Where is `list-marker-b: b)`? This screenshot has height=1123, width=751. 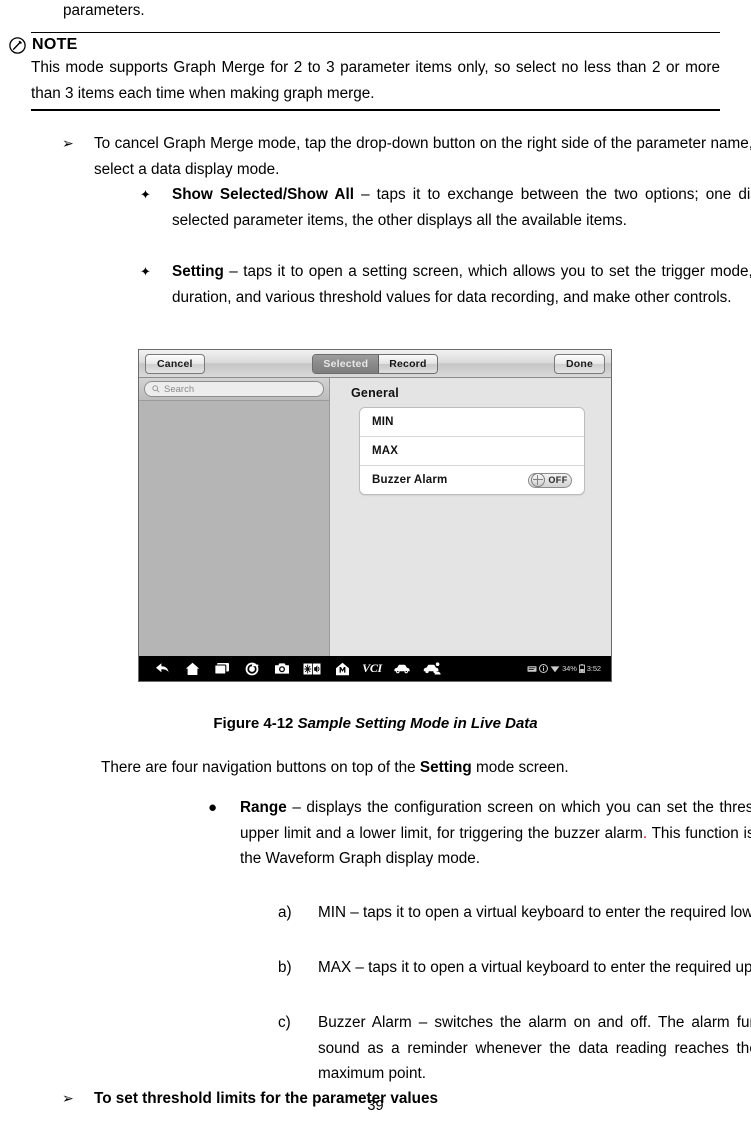 list-marker-b: b) is located at coordinates (285, 967).